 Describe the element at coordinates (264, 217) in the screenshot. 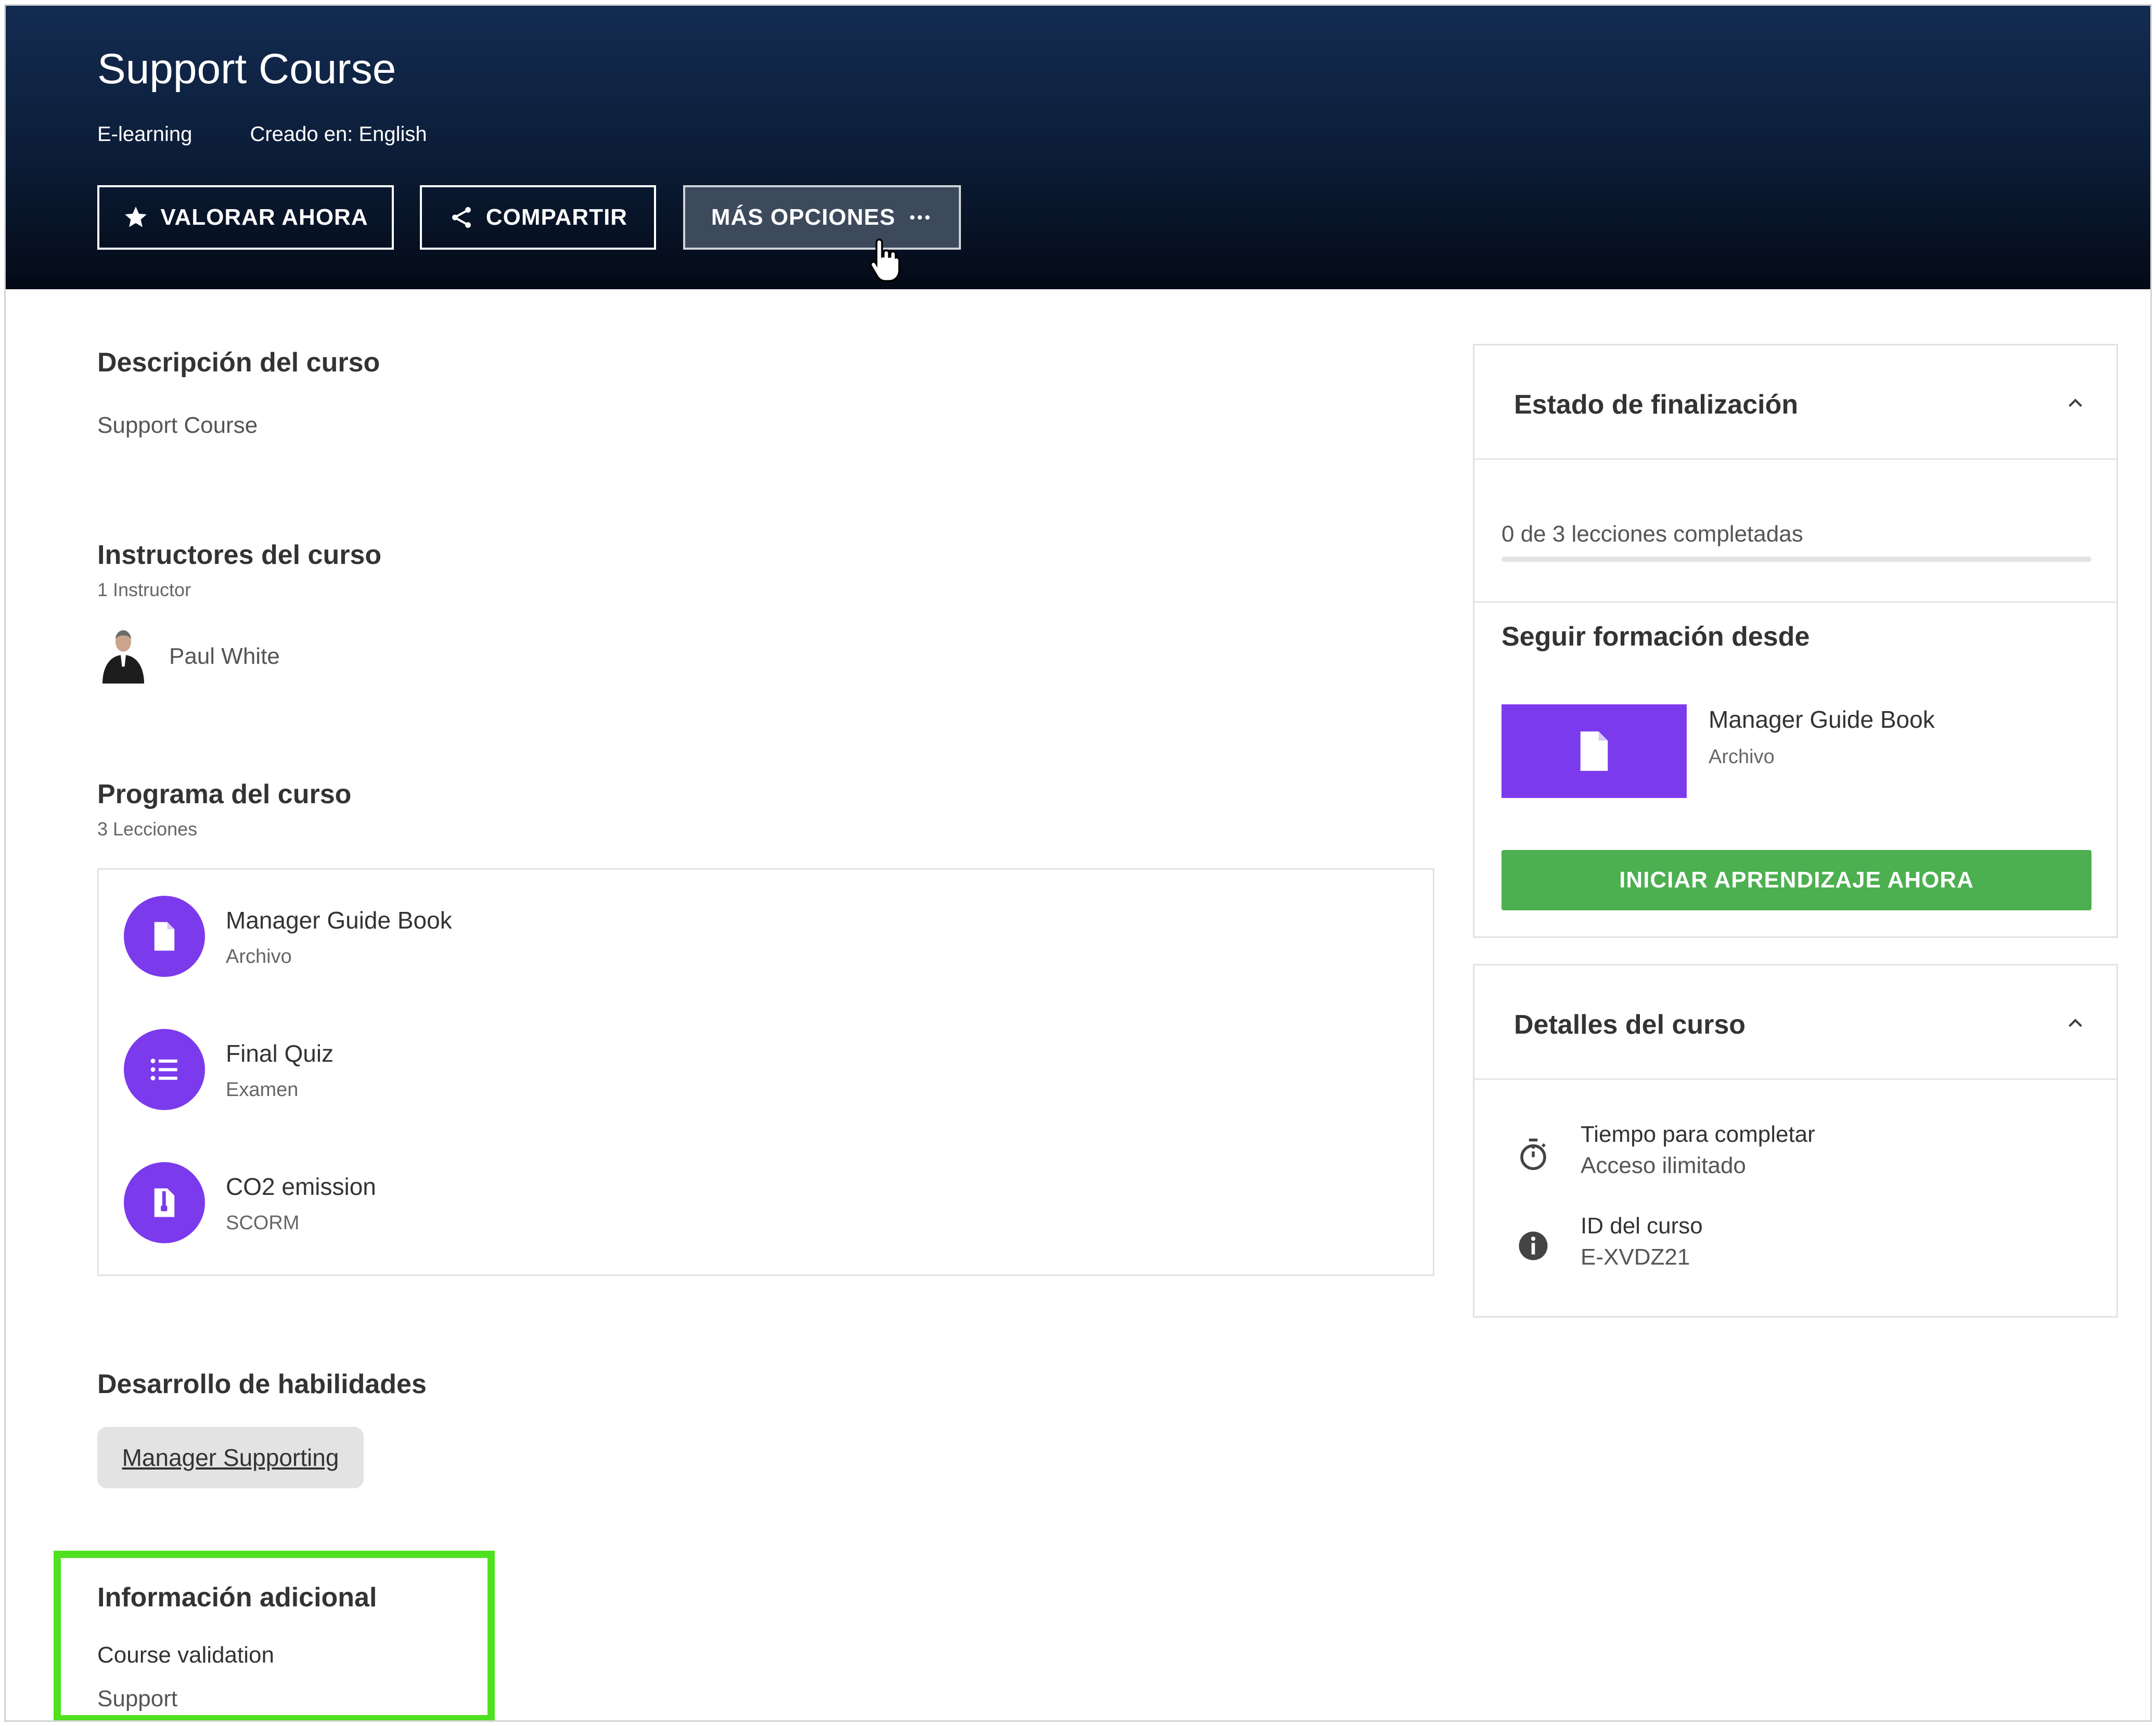

I see `rate-now-label: VALORAR AHORA` at that location.